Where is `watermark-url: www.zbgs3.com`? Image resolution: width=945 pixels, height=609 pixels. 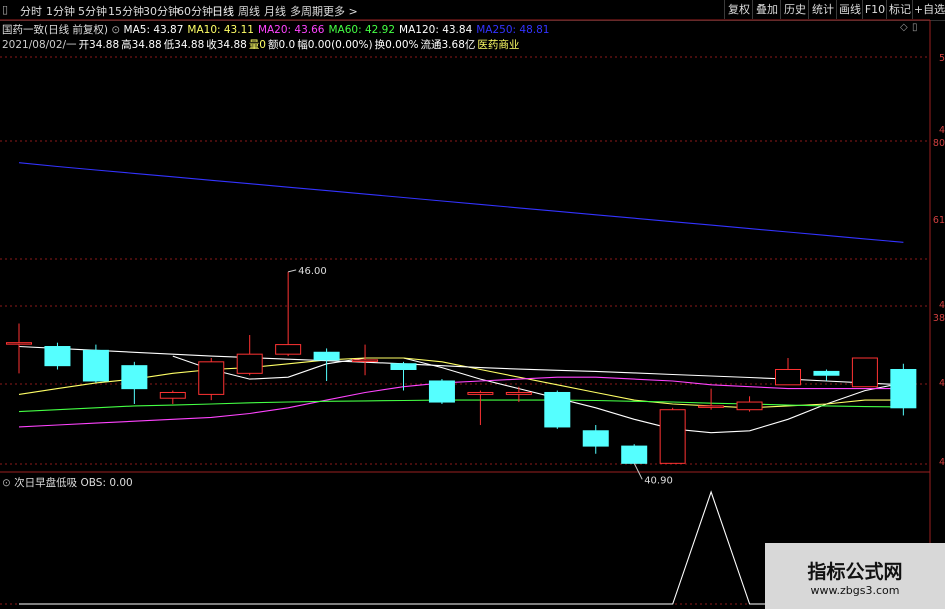
watermark-url: www.zbgs3.com is located at coordinates (855, 590).